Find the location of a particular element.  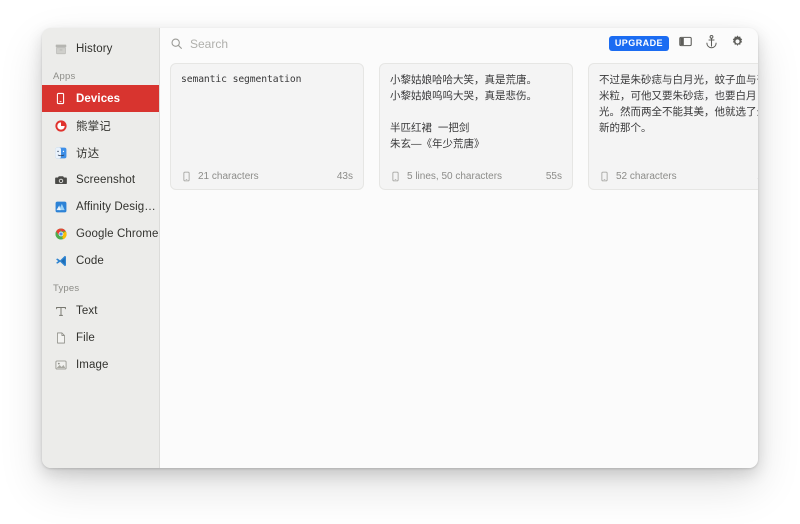

anchor-icon is located at coordinates (711, 44).